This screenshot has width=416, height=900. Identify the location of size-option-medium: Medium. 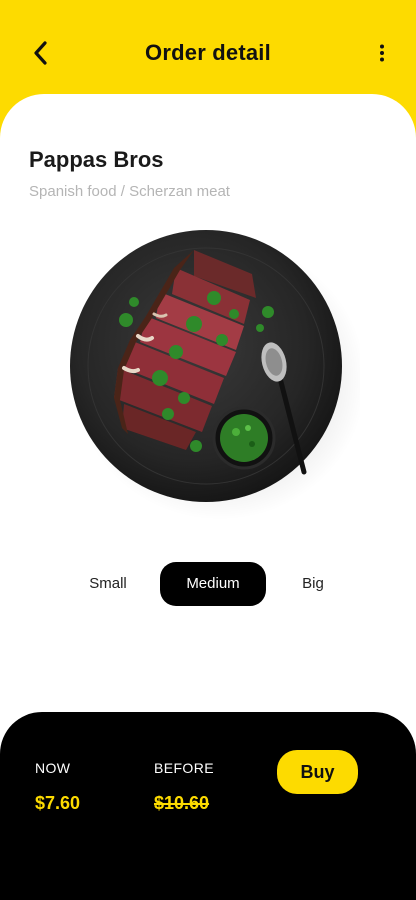
(213, 584).